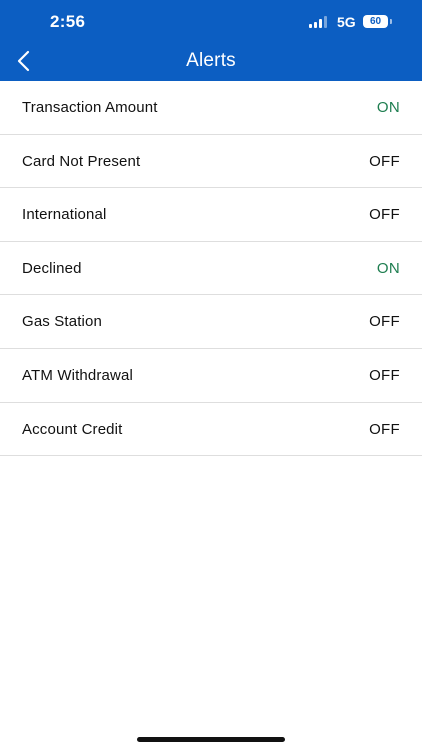 The height and width of the screenshot is (750, 422). What do you see at coordinates (211, 376) in the screenshot?
I see `alert-row-atm-withdrawal: ATM Withdrawal OFF` at bounding box center [211, 376].